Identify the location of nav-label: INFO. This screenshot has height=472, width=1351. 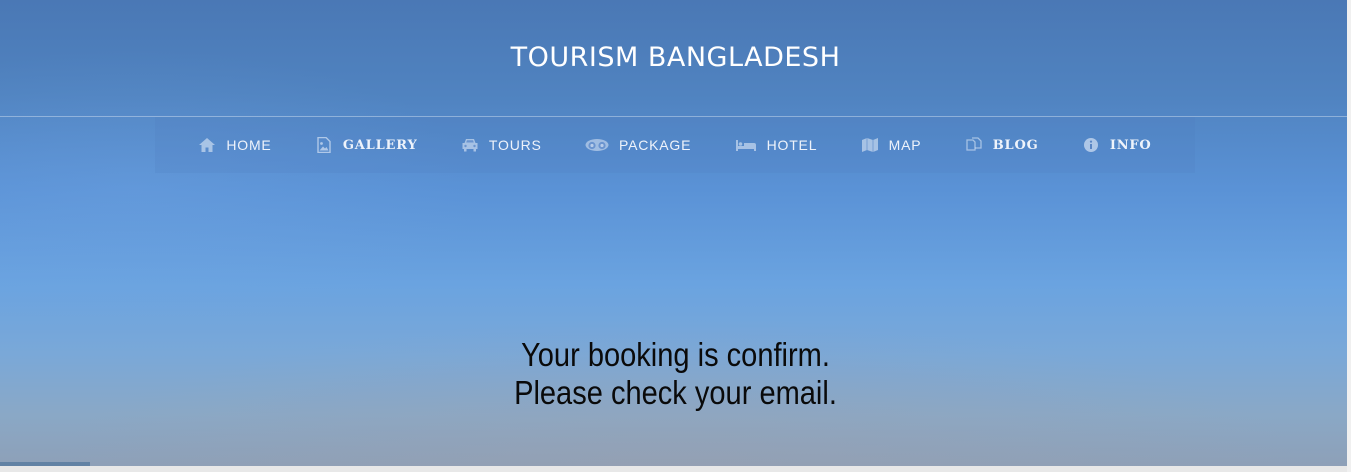
(1130, 145).